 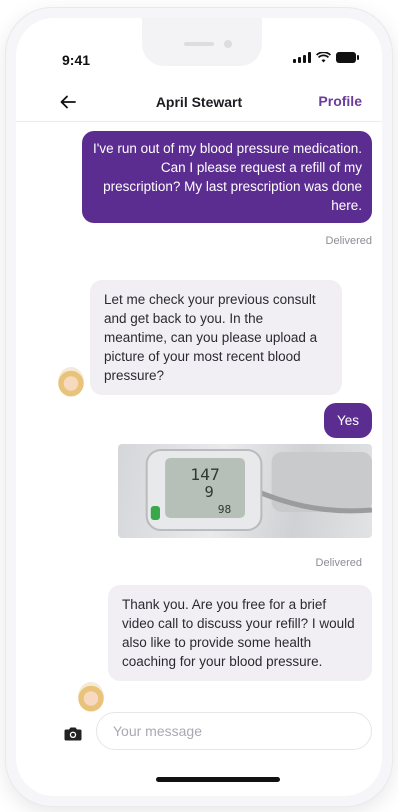 I want to click on camera-icon, so click(x=73, y=733).